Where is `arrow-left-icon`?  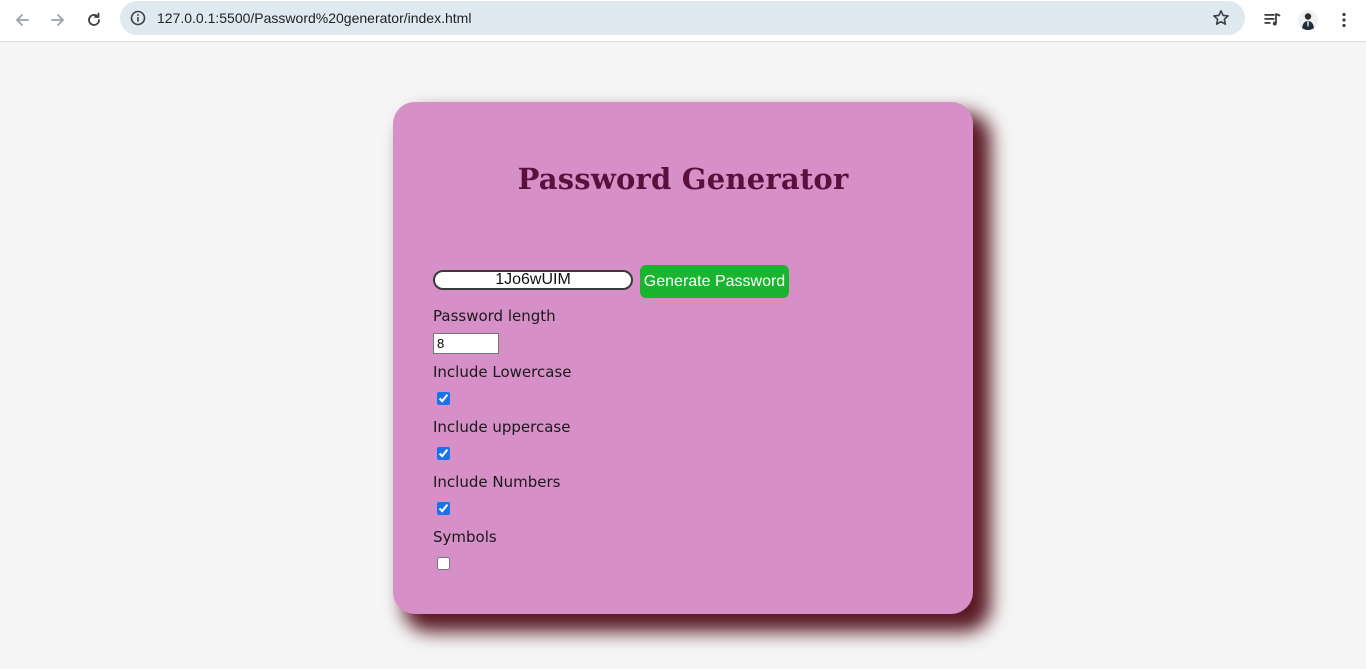
arrow-left-icon is located at coordinates (22, 20).